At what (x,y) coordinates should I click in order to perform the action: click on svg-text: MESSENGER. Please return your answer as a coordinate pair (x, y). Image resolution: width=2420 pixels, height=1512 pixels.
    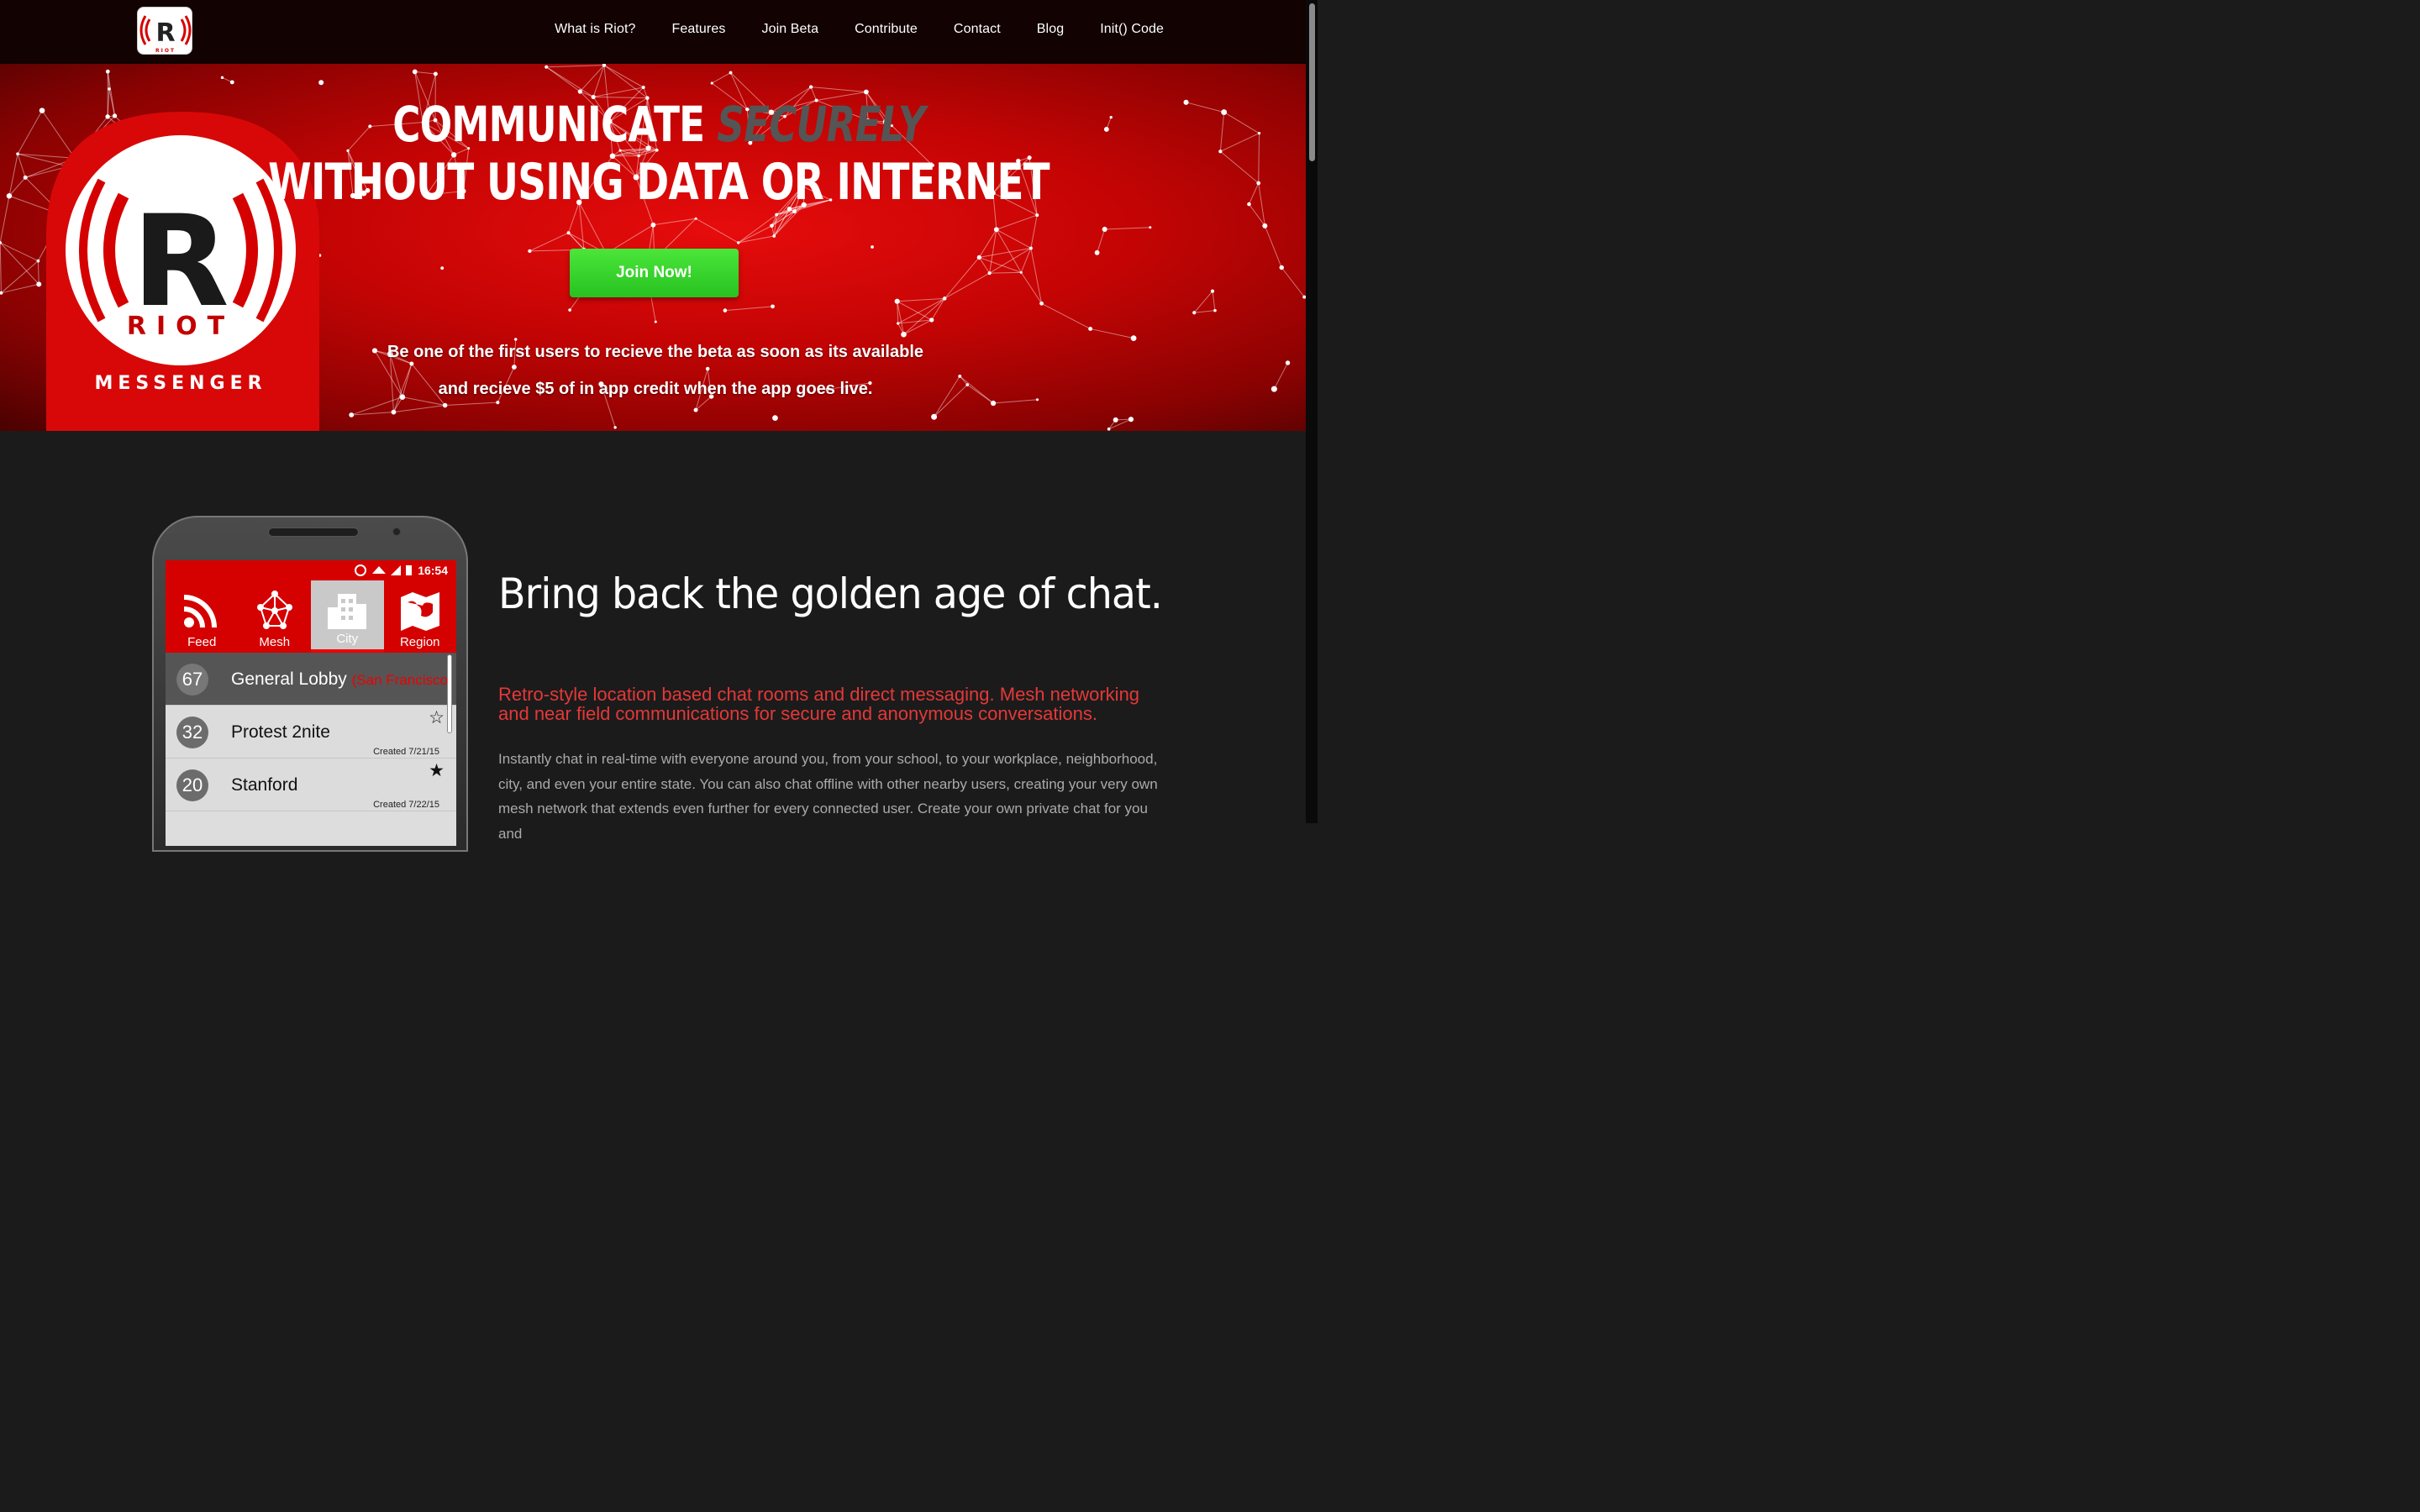
    Looking at the image, I should click on (180, 383).